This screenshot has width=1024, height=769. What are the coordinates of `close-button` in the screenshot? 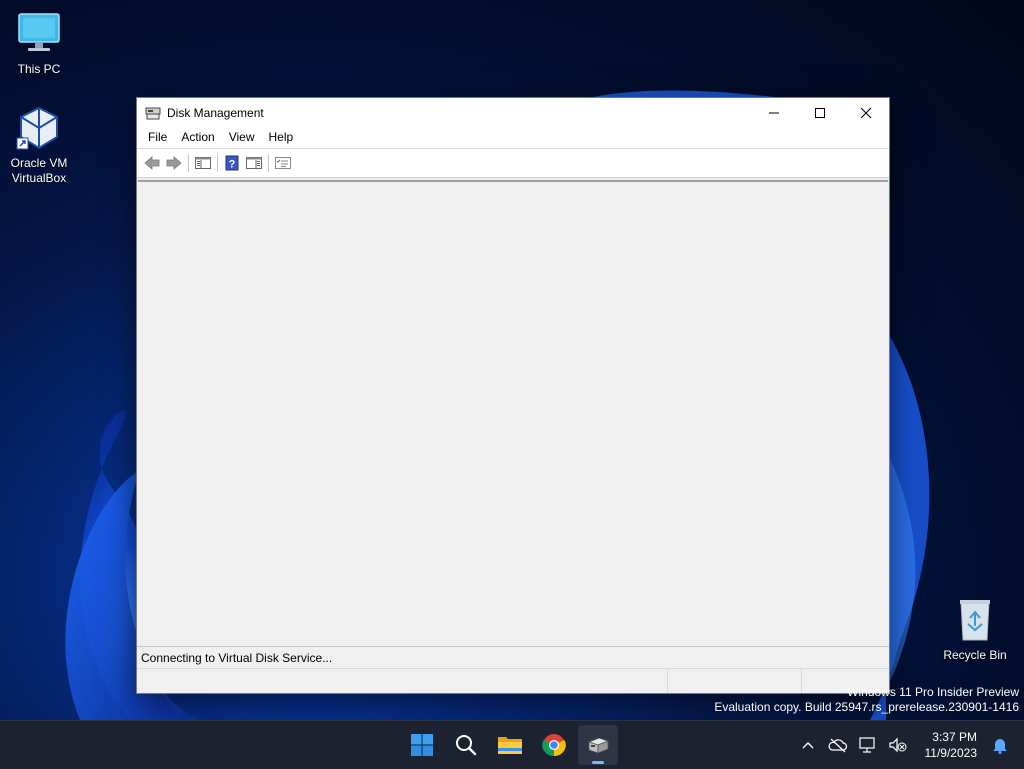 It's located at (866, 112).